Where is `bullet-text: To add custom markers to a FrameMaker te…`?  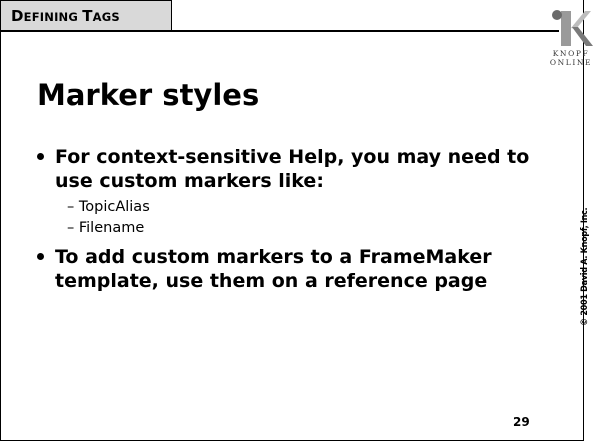 bullet-text: To add custom markers to a FrameMaker te… is located at coordinates (273, 269).